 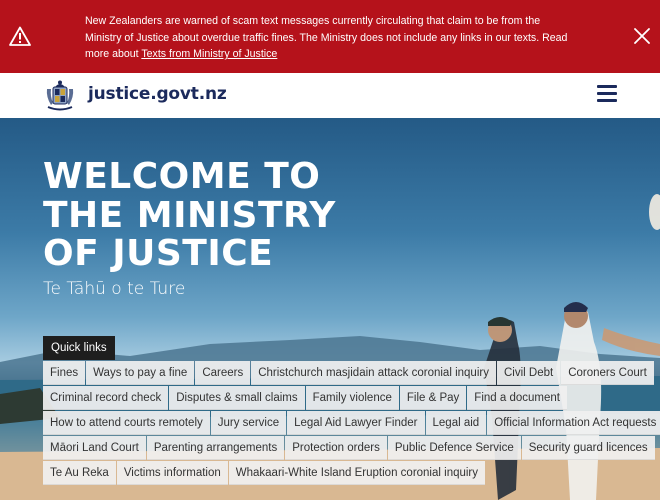 What do you see at coordinates (140, 373) in the screenshot?
I see `quick-link-ways-to-pay: Ways to pay a fine` at bounding box center [140, 373].